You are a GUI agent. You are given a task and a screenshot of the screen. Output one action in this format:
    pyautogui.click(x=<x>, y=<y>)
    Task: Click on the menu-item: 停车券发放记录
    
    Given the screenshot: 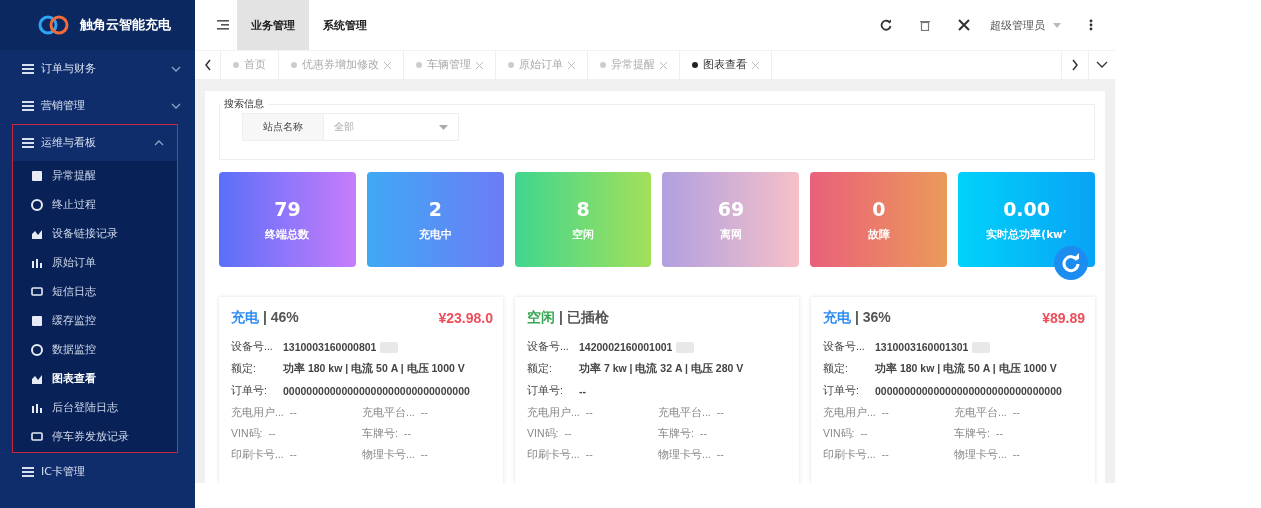 What is the action you would take?
    pyautogui.click(x=95, y=436)
    